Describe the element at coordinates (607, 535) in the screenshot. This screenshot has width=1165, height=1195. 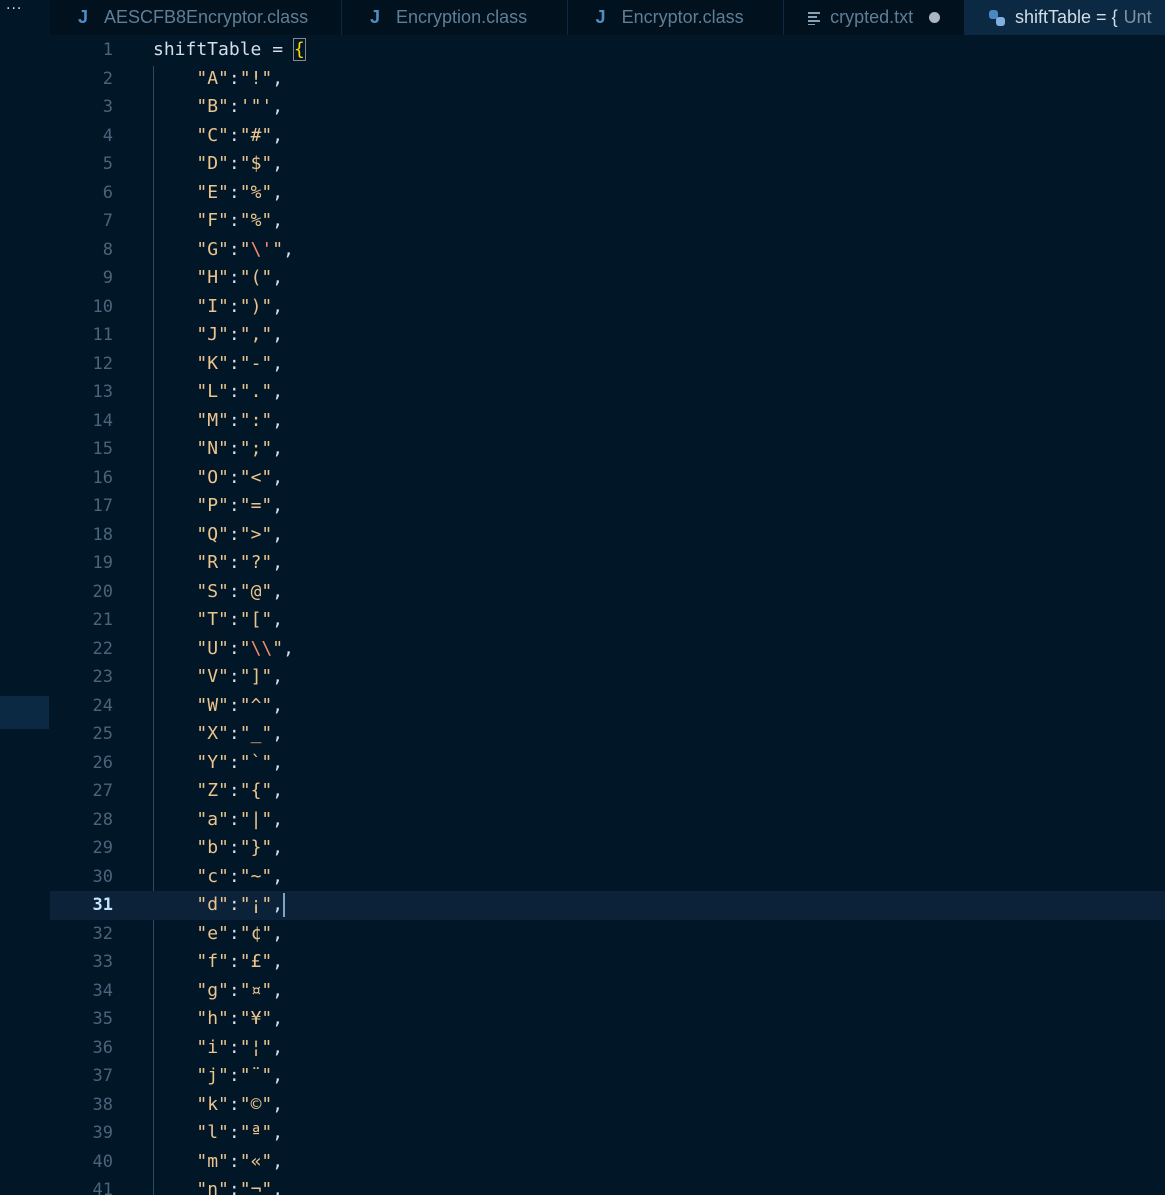
I see `code-line: 18 "Q":">",` at that location.